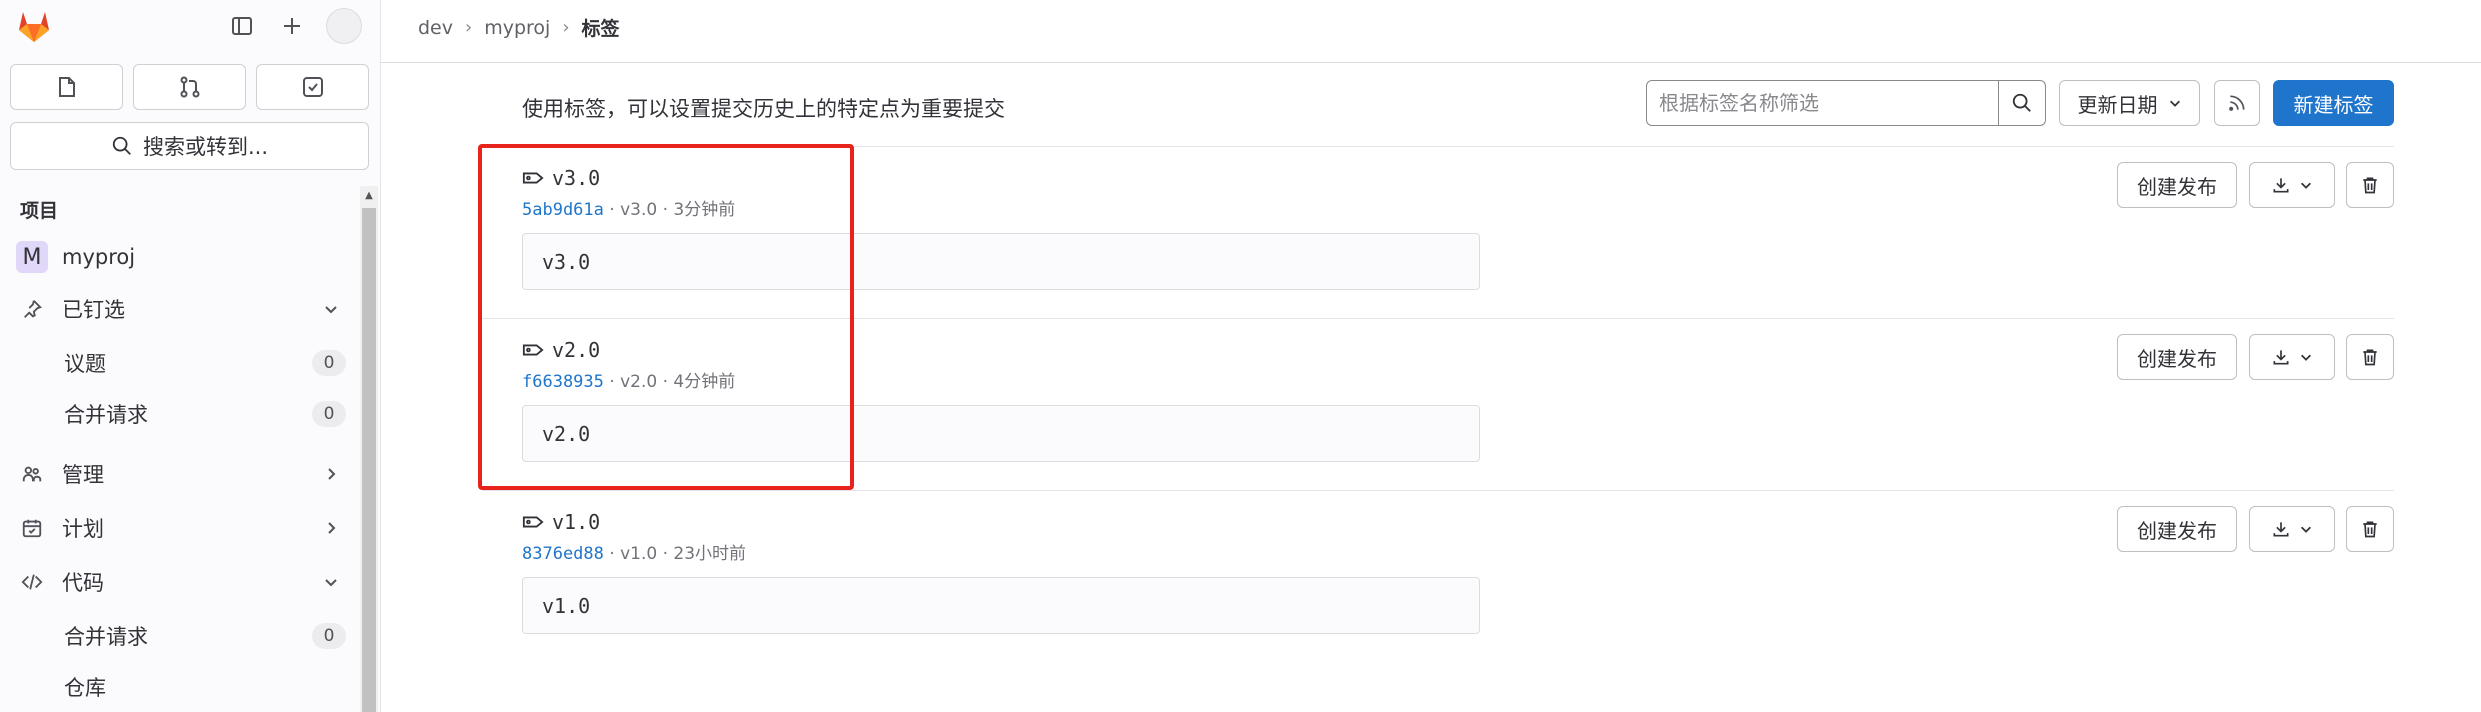  I want to click on rss-icon, so click(2237, 103).